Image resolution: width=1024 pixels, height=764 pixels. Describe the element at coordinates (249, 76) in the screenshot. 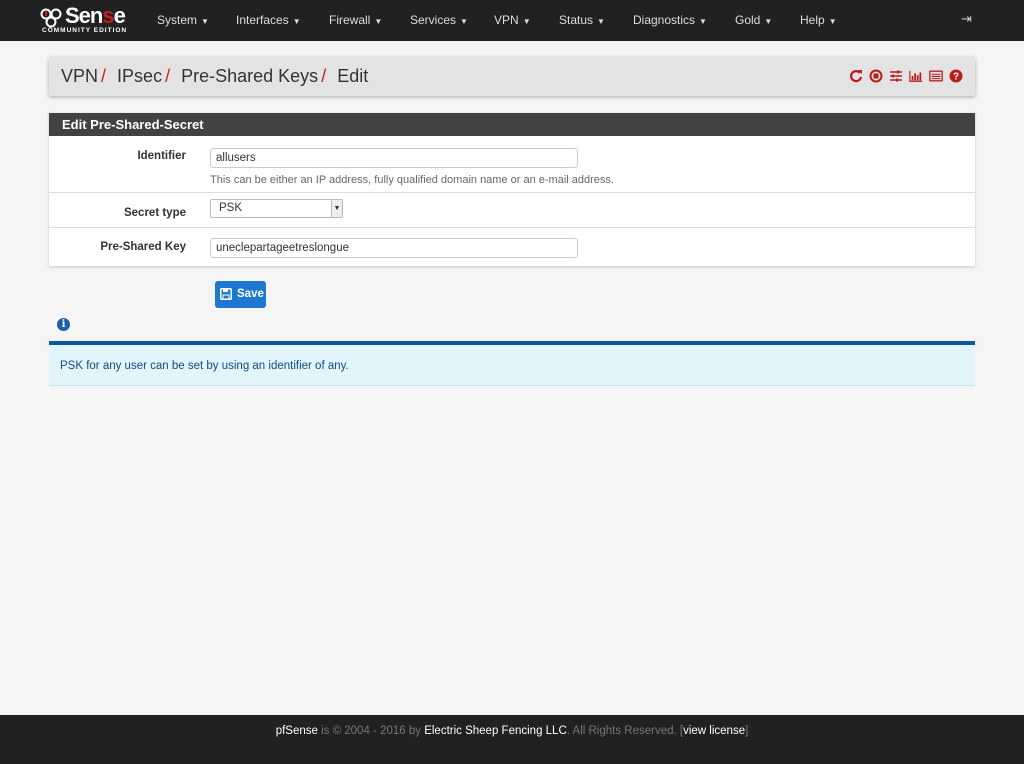

I see `breadcrumb-pre-shared-keys: Pre-Shared Keys` at that location.